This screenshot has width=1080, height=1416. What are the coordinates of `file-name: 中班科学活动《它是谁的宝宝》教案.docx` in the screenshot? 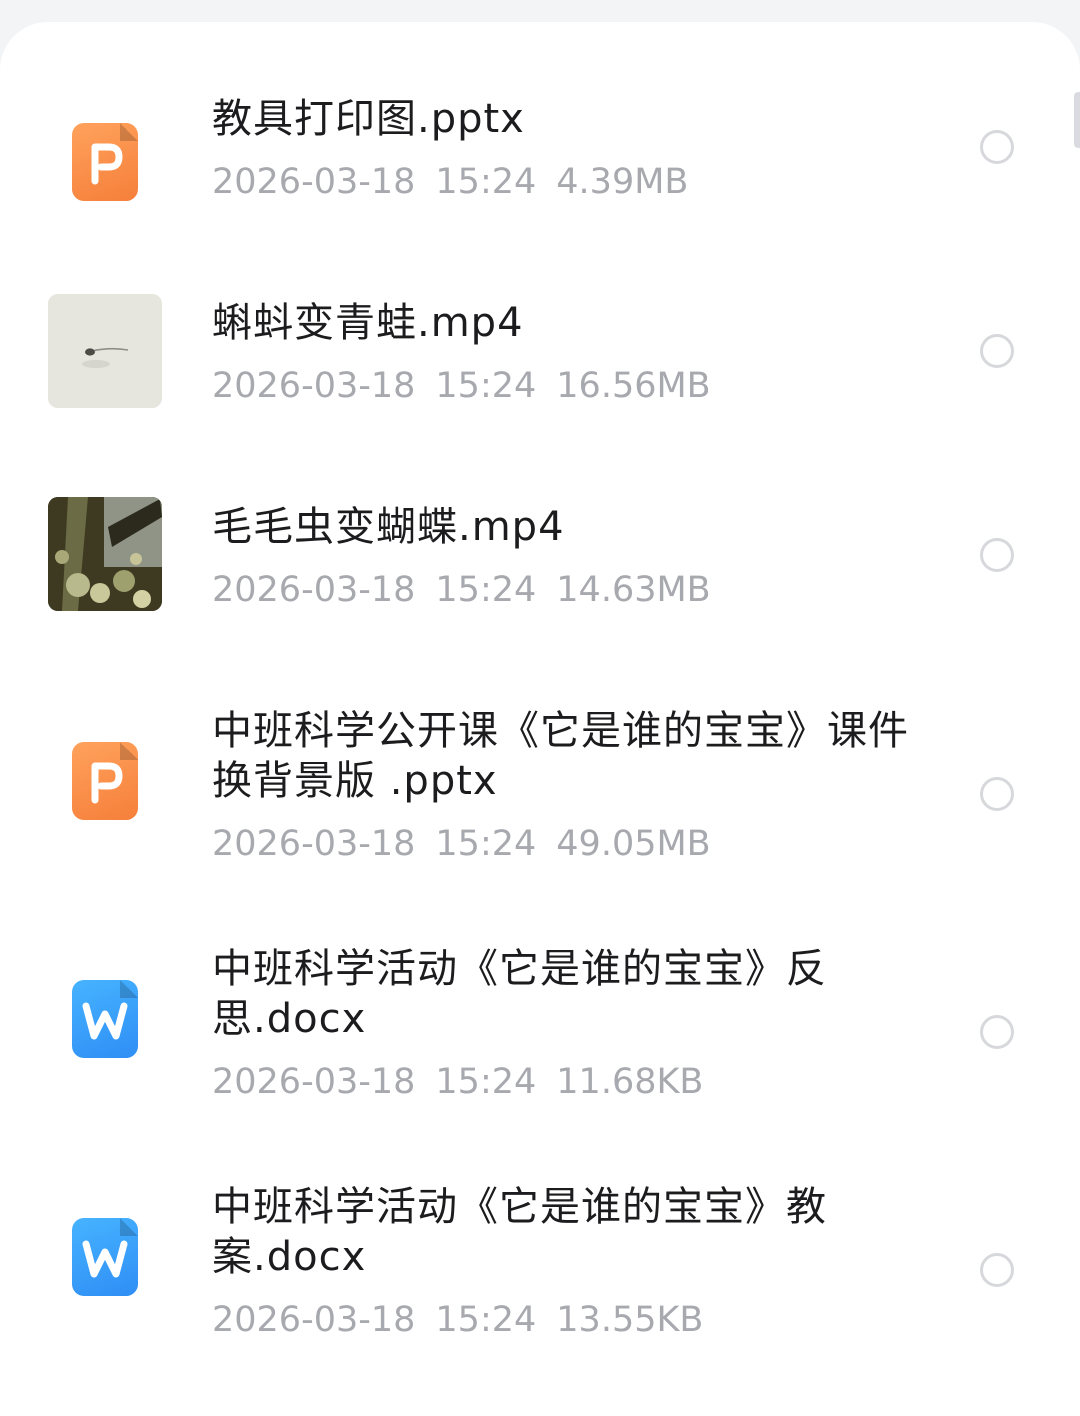 It's located at (519, 1232).